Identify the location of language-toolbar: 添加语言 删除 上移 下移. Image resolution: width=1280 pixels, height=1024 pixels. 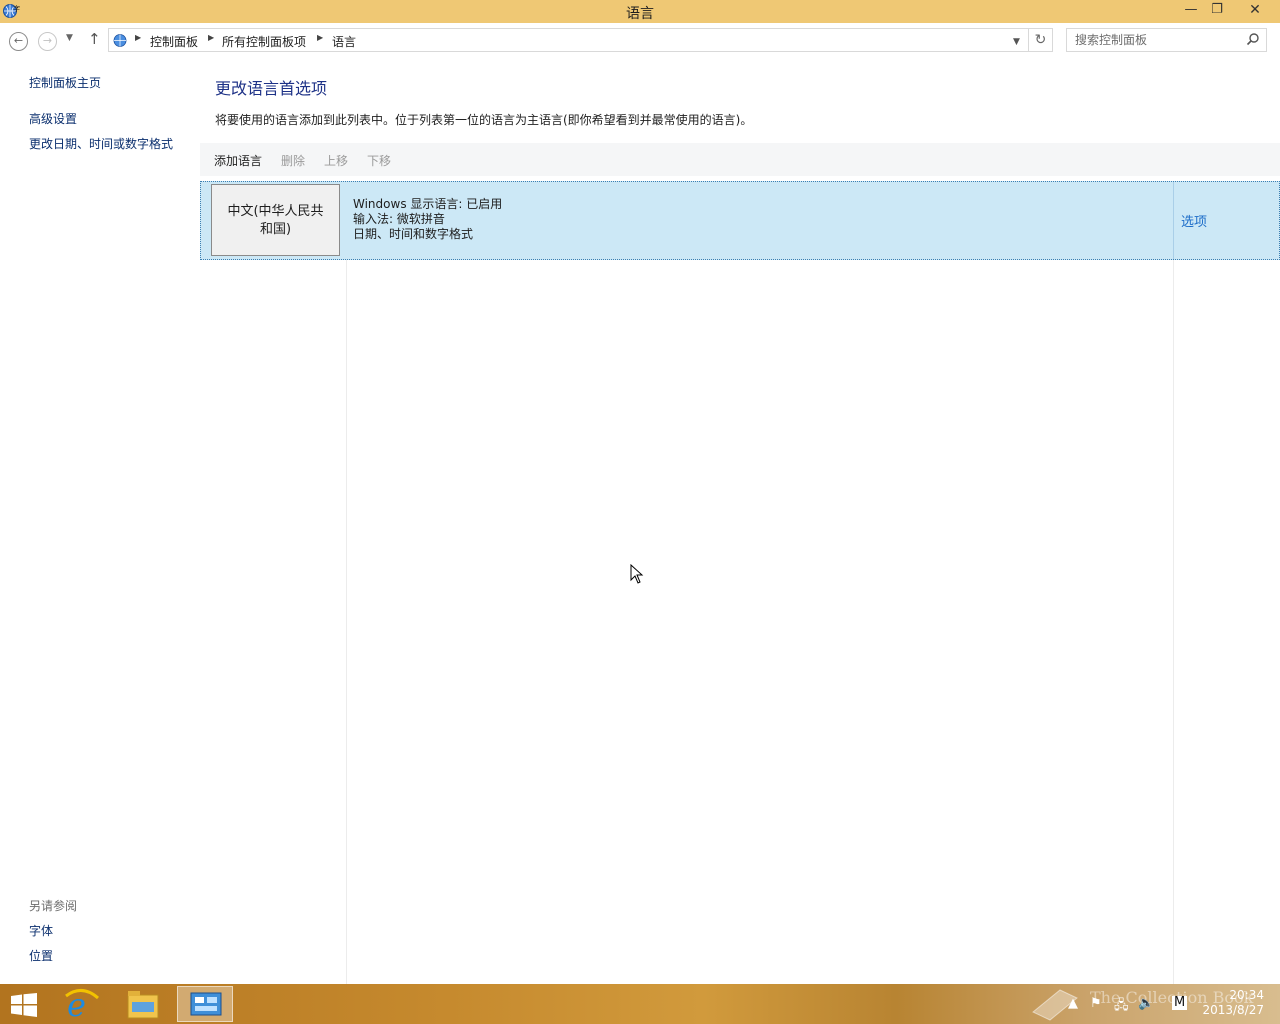
(740, 159).